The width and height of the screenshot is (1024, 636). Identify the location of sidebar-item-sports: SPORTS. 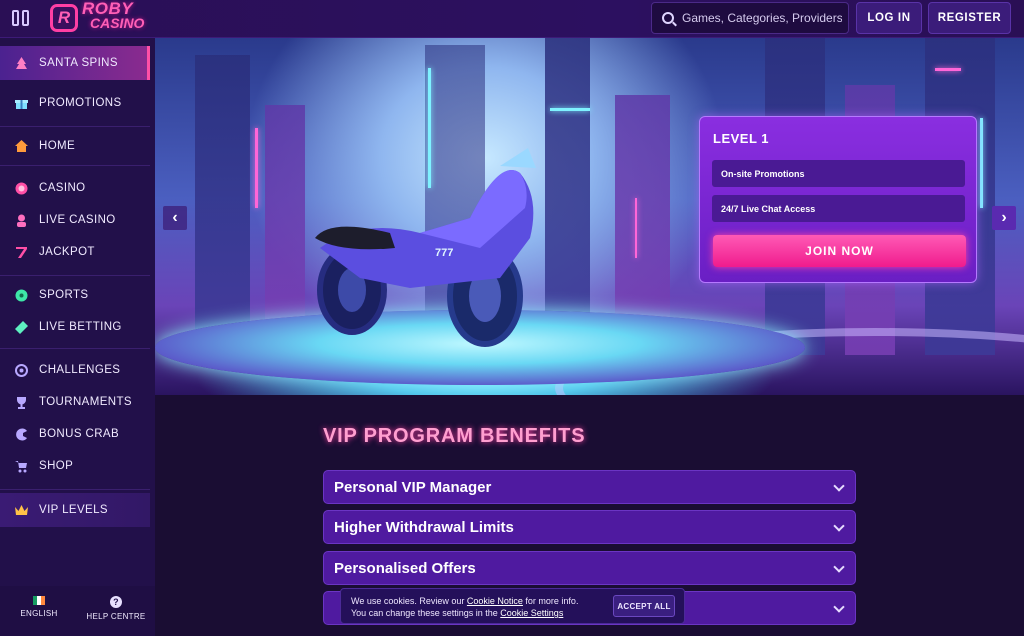
(75, 295).